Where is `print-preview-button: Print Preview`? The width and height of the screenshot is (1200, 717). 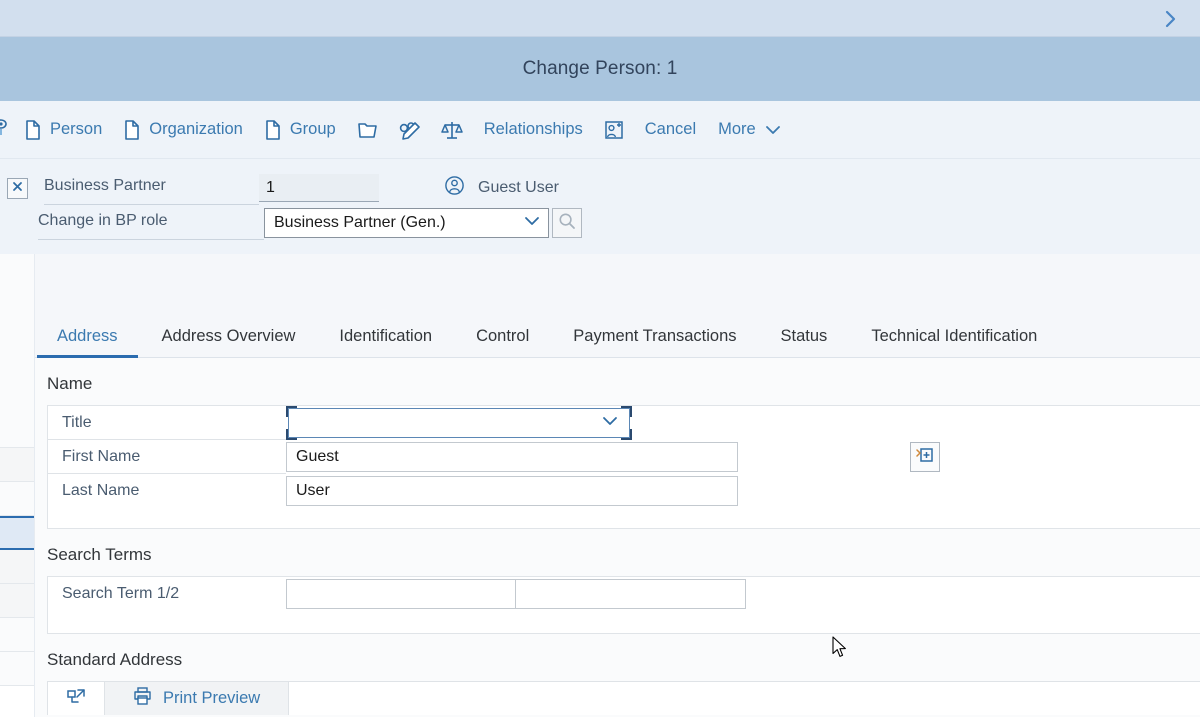
print-preview-button: Print Preview is located at coordinates (197, 698).